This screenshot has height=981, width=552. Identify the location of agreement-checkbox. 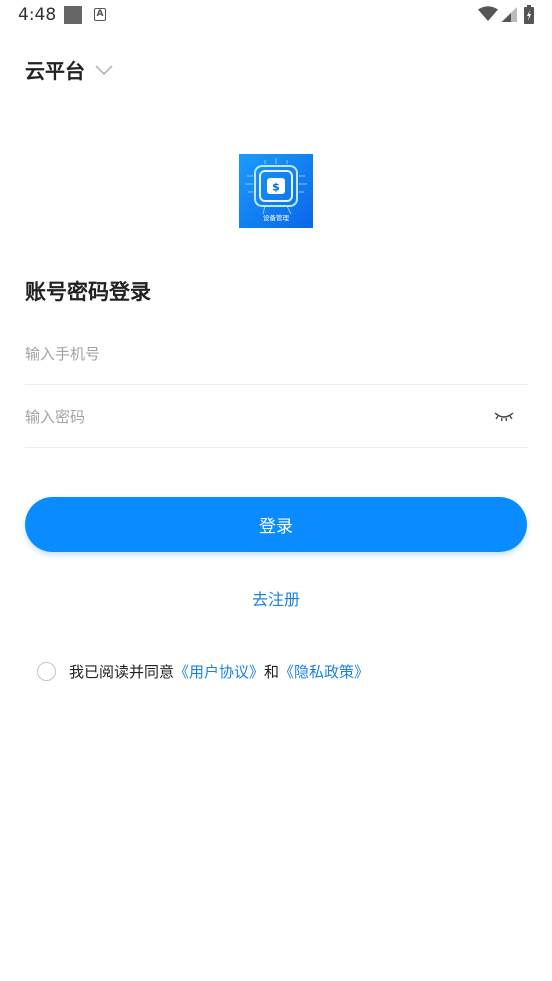
(46, 671).